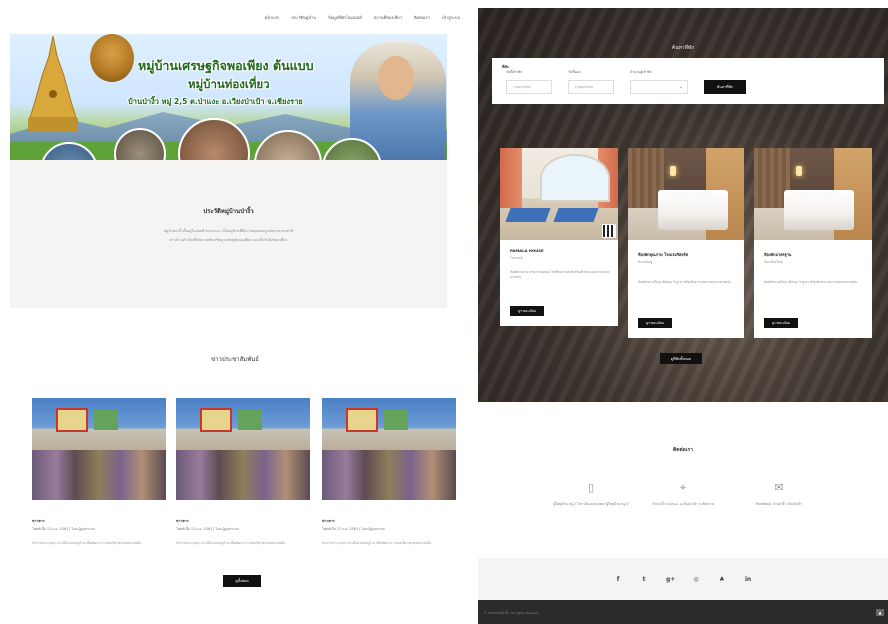 This screenshot has width=888, height=624. What do you see at coordinates (609, 231) in the screenshot?
I see `qr-code-icon` at bounding box center [609, 231].